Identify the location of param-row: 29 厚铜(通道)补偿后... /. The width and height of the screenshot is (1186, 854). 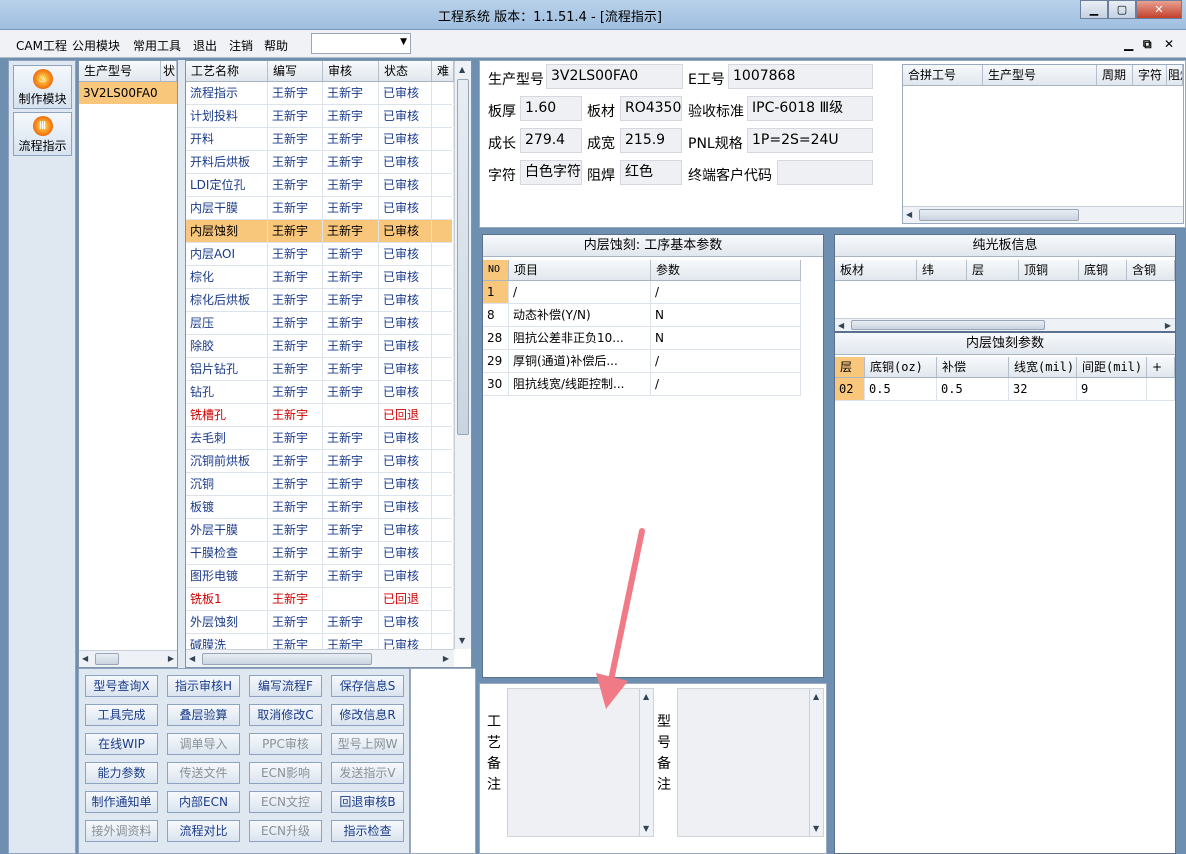
(642, 361).